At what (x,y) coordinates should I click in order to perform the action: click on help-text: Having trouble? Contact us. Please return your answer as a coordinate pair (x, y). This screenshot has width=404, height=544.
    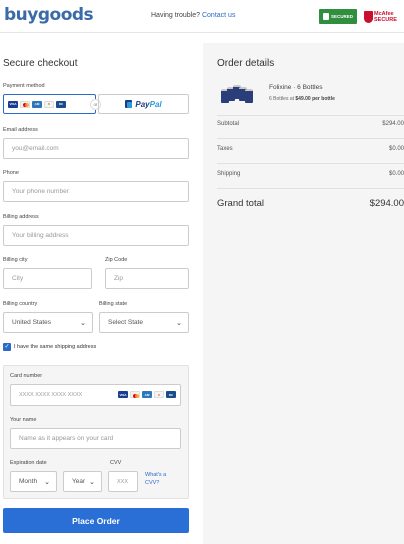
    Looking at the image, I should click on (193, 15).